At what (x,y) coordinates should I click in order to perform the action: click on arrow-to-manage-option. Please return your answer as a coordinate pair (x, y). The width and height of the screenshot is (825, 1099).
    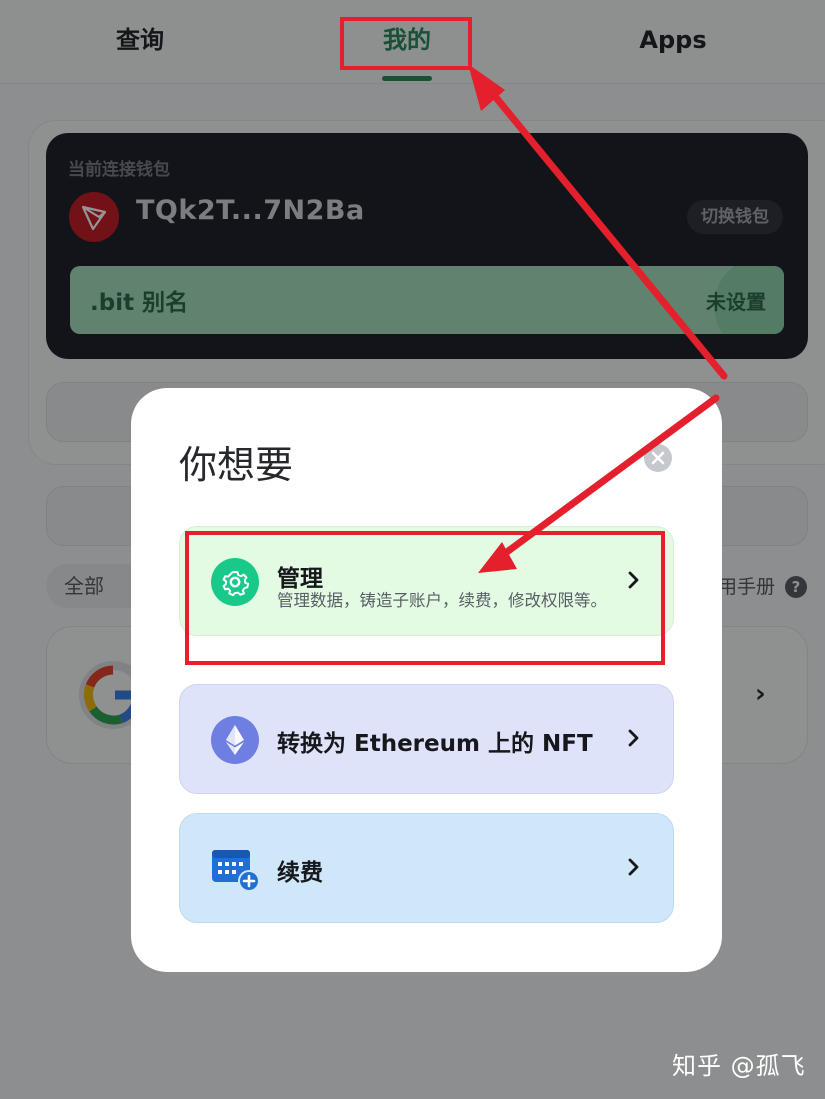
    Looking at the image, I should click on (606, 479).